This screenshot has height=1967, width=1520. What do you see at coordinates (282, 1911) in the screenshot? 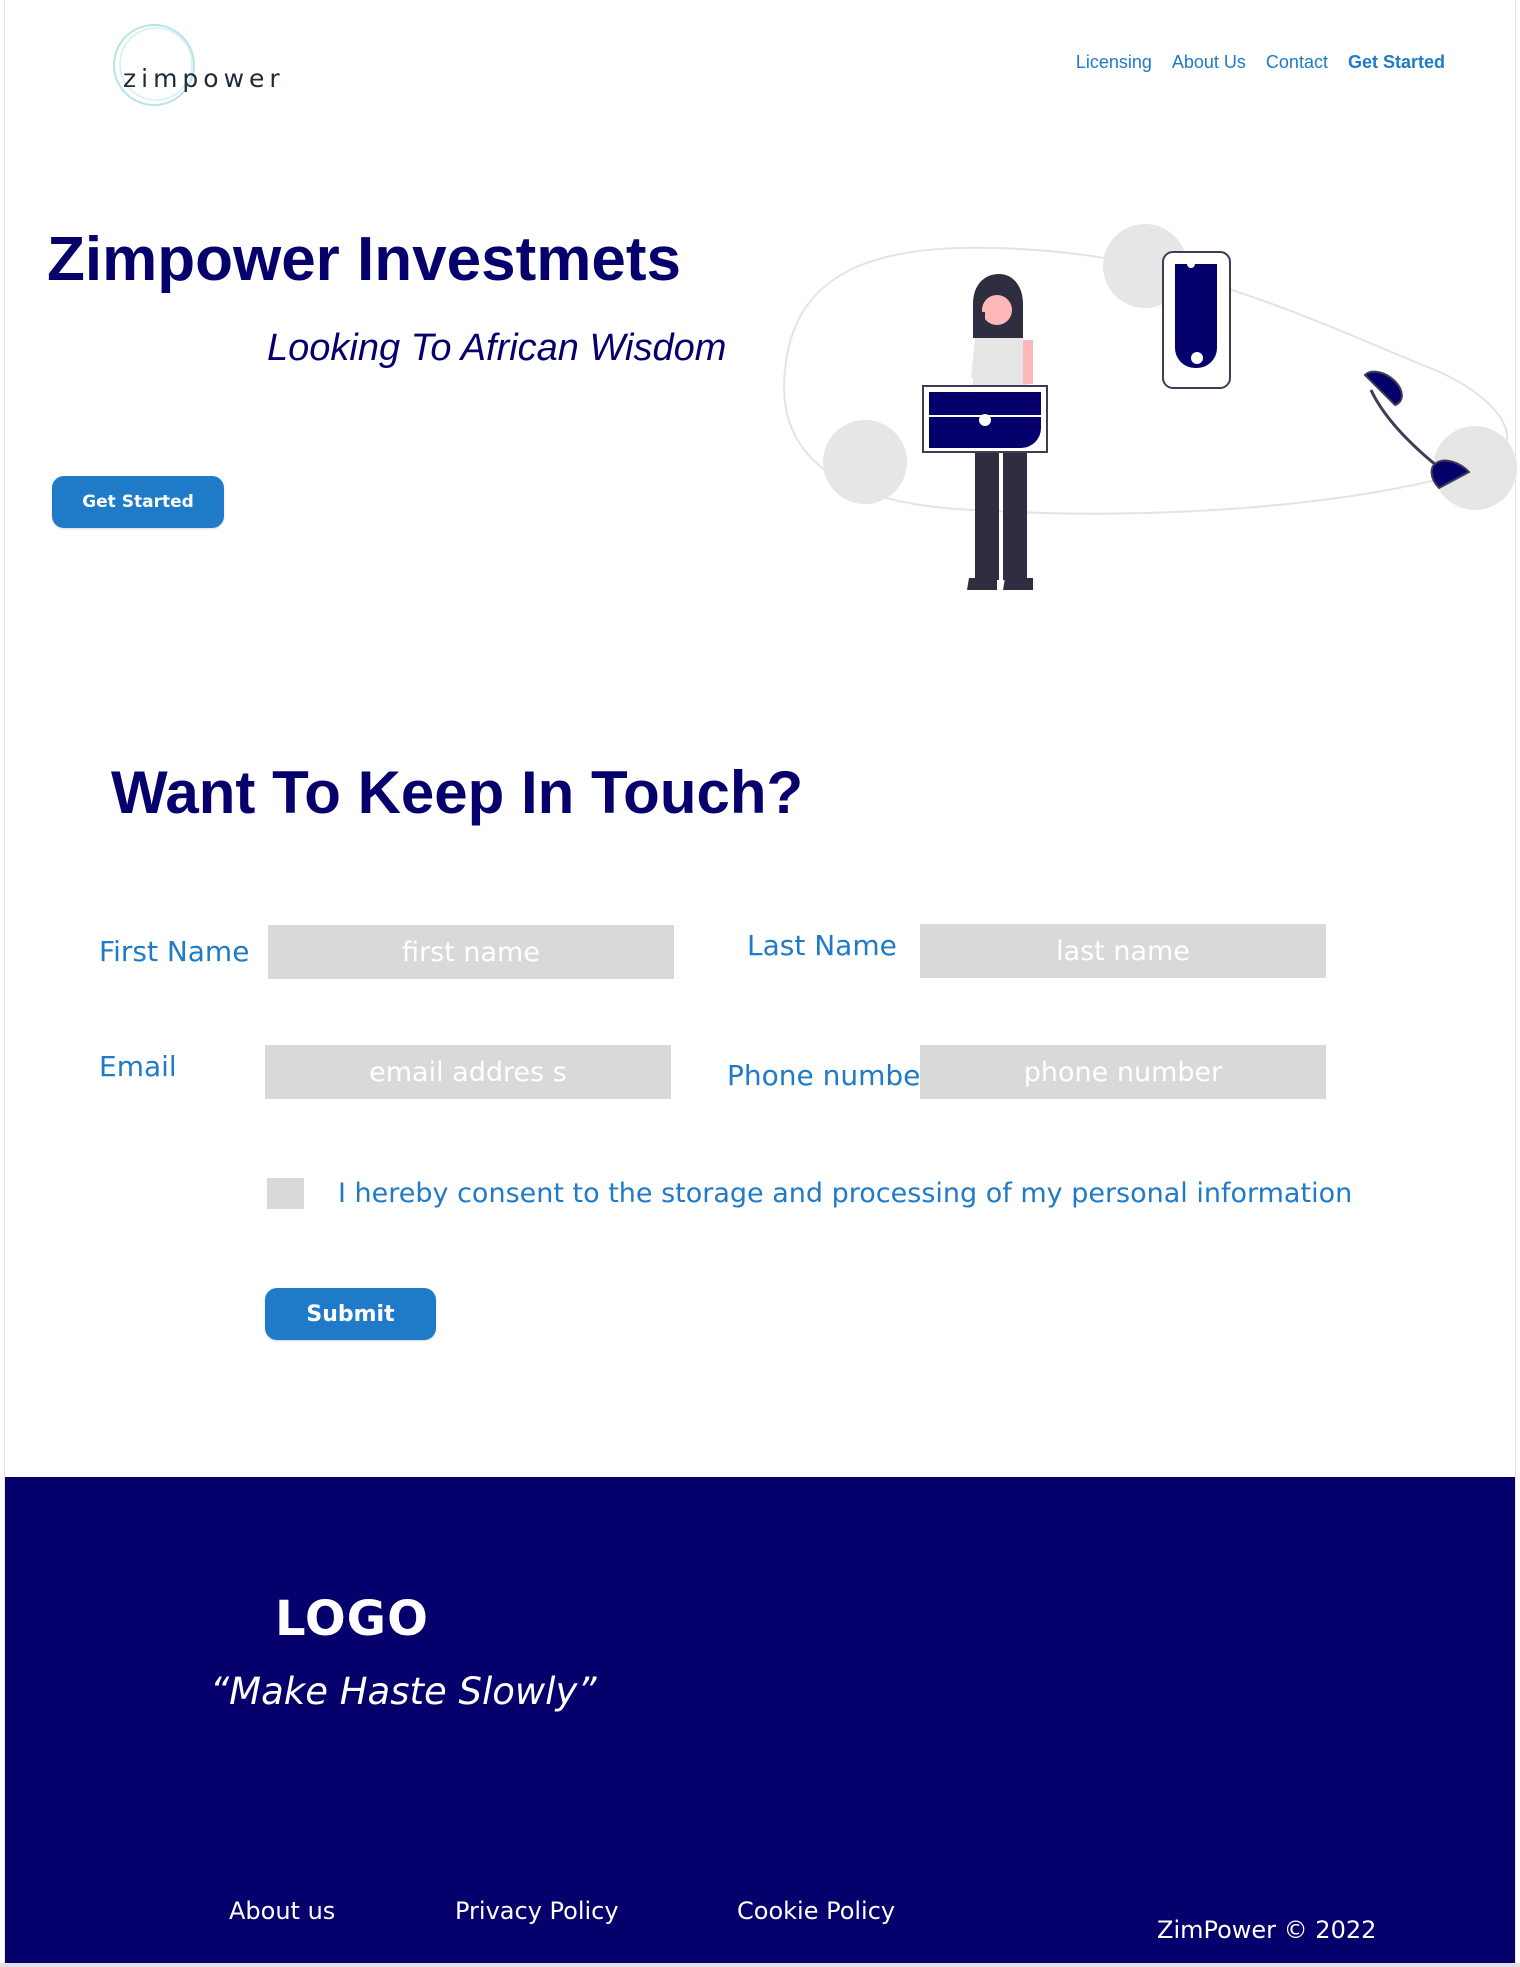
I see `footer-link-about-us: About us` at bounding box center [282, 1911].